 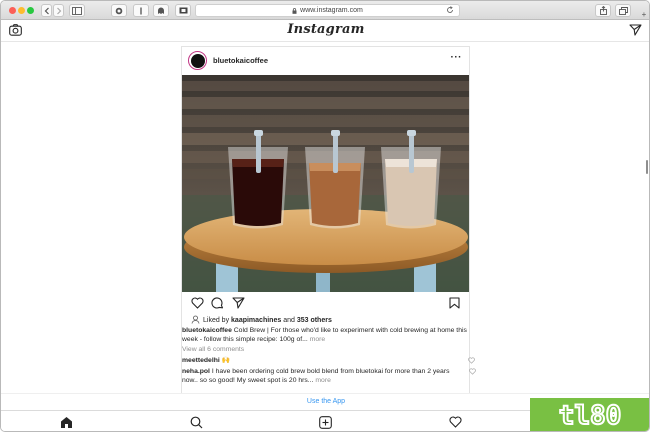 I want to click on watermark-logo: tl80, so click(x=589, y=415).